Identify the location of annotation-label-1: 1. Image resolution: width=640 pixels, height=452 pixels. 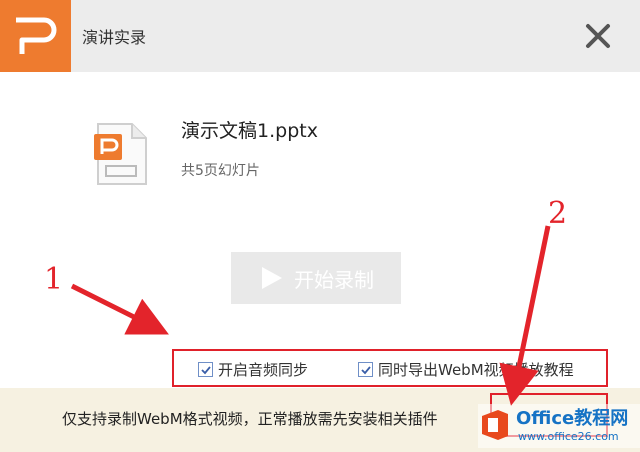
(54, 279).